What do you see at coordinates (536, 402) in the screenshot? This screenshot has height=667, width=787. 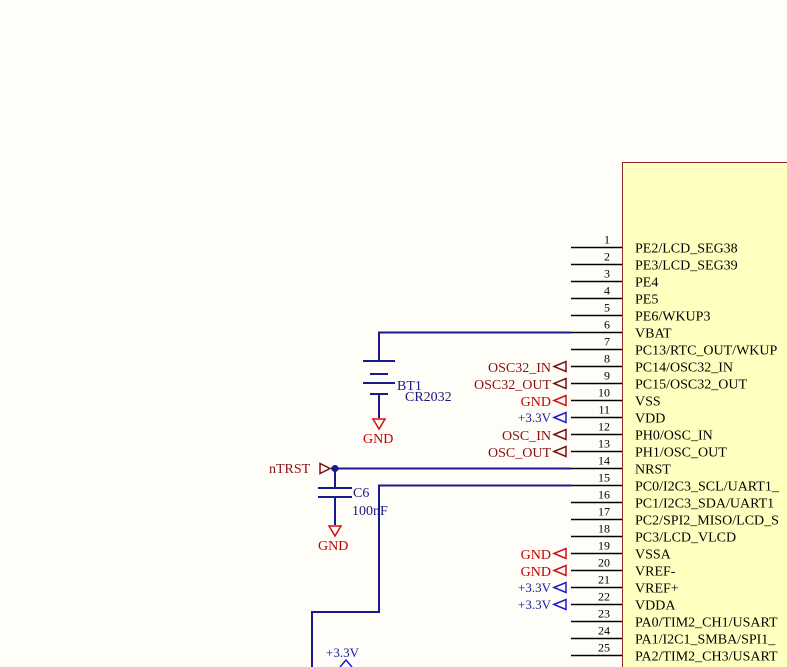 I see `gnd10-label: GND` at bounding box center [536, 402].